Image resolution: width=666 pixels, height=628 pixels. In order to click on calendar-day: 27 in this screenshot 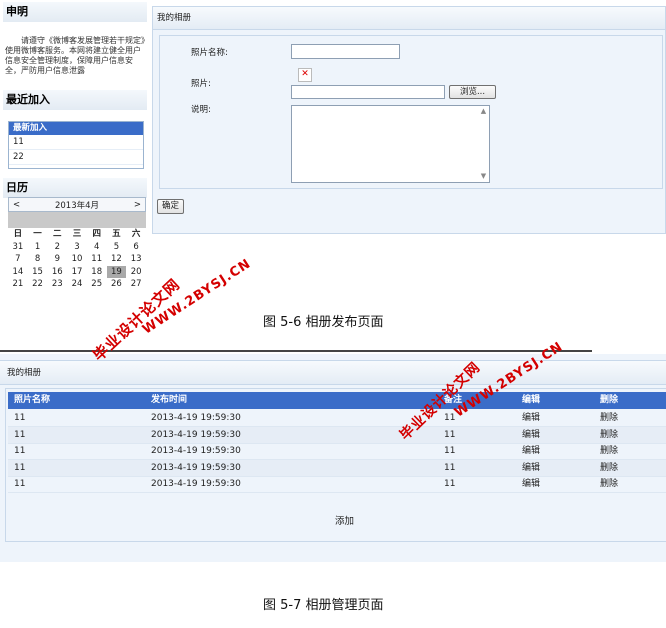, I will do `click(136, 282)`.